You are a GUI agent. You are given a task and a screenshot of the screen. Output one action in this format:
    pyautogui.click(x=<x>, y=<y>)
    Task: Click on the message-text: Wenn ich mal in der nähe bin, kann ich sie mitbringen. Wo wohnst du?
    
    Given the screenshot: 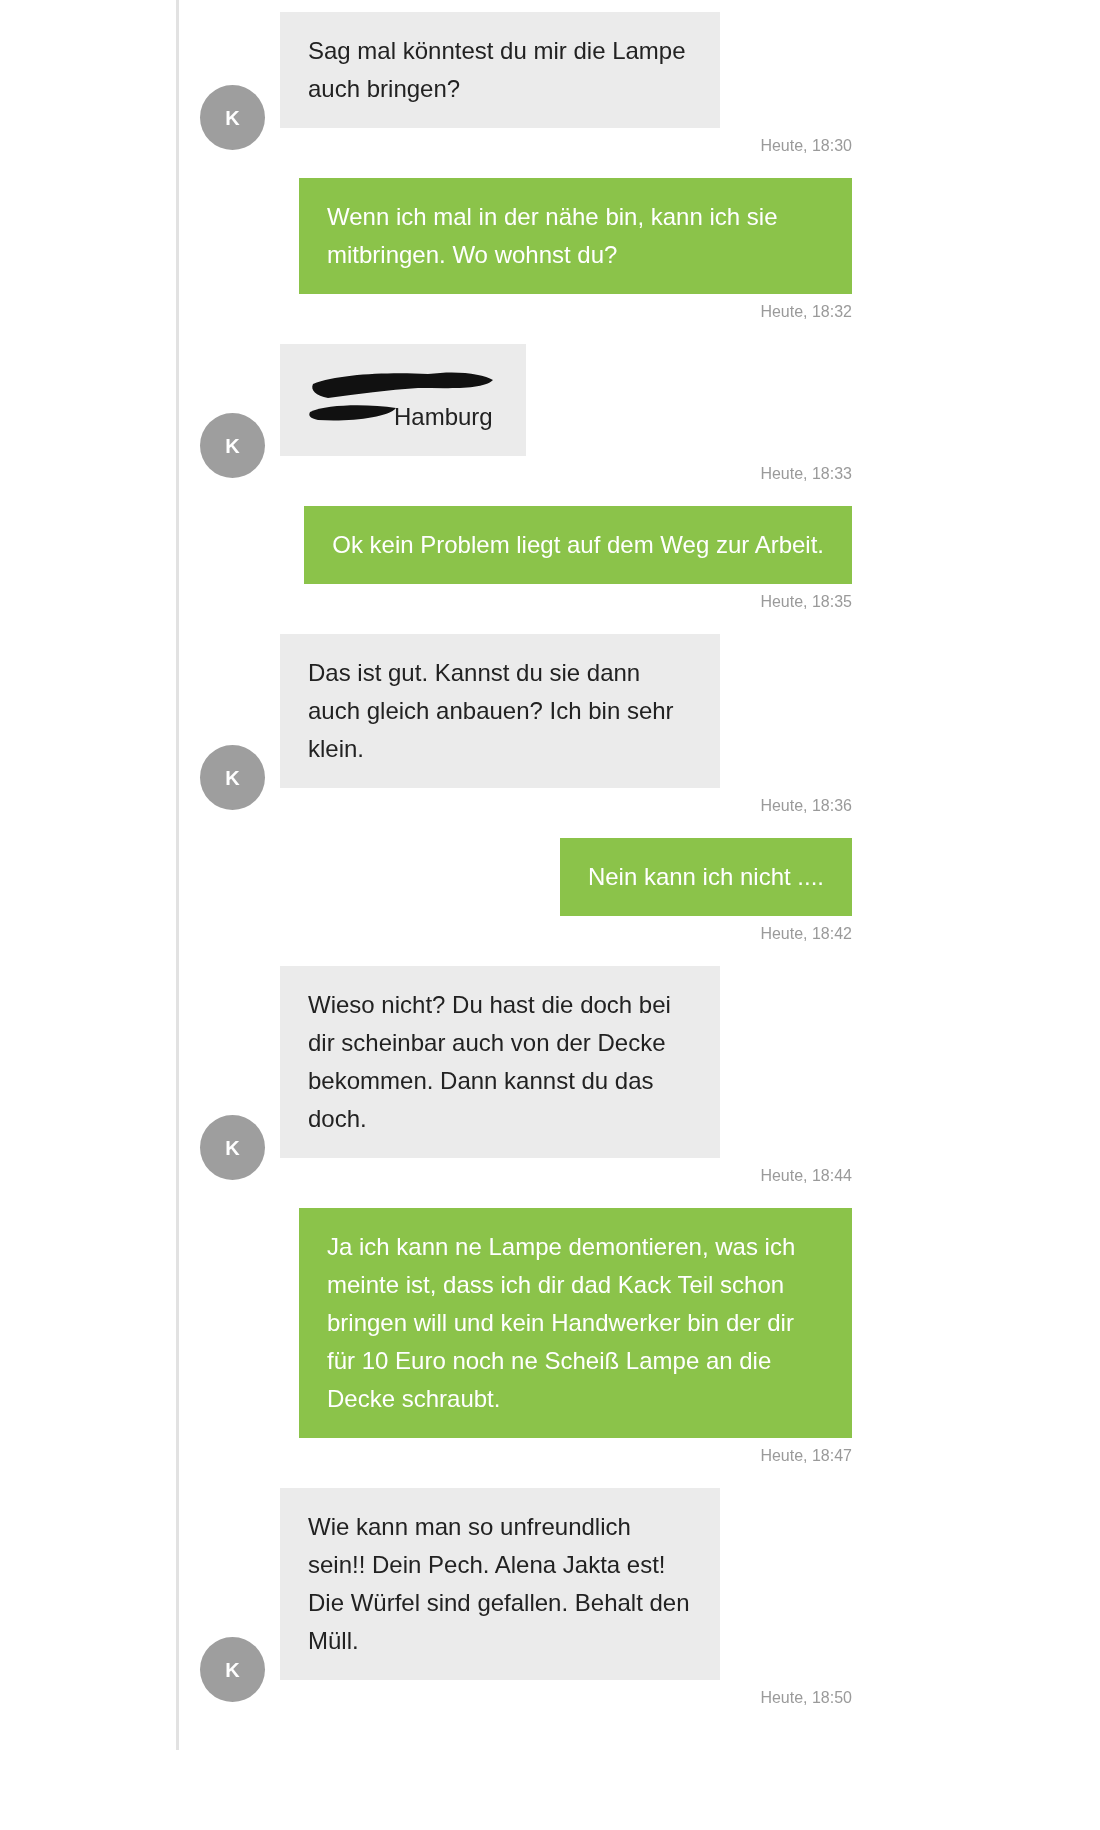 What is the action you would take?
    pyautogui.click(x=553, y=236)
    